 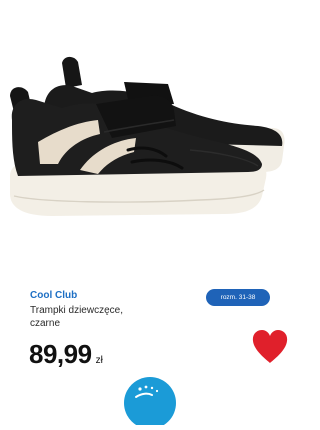 What do you see at coordinates (53, 295) in the screenshot?
I see `product-brand: Cool Club` at bounding box center [53, 295].